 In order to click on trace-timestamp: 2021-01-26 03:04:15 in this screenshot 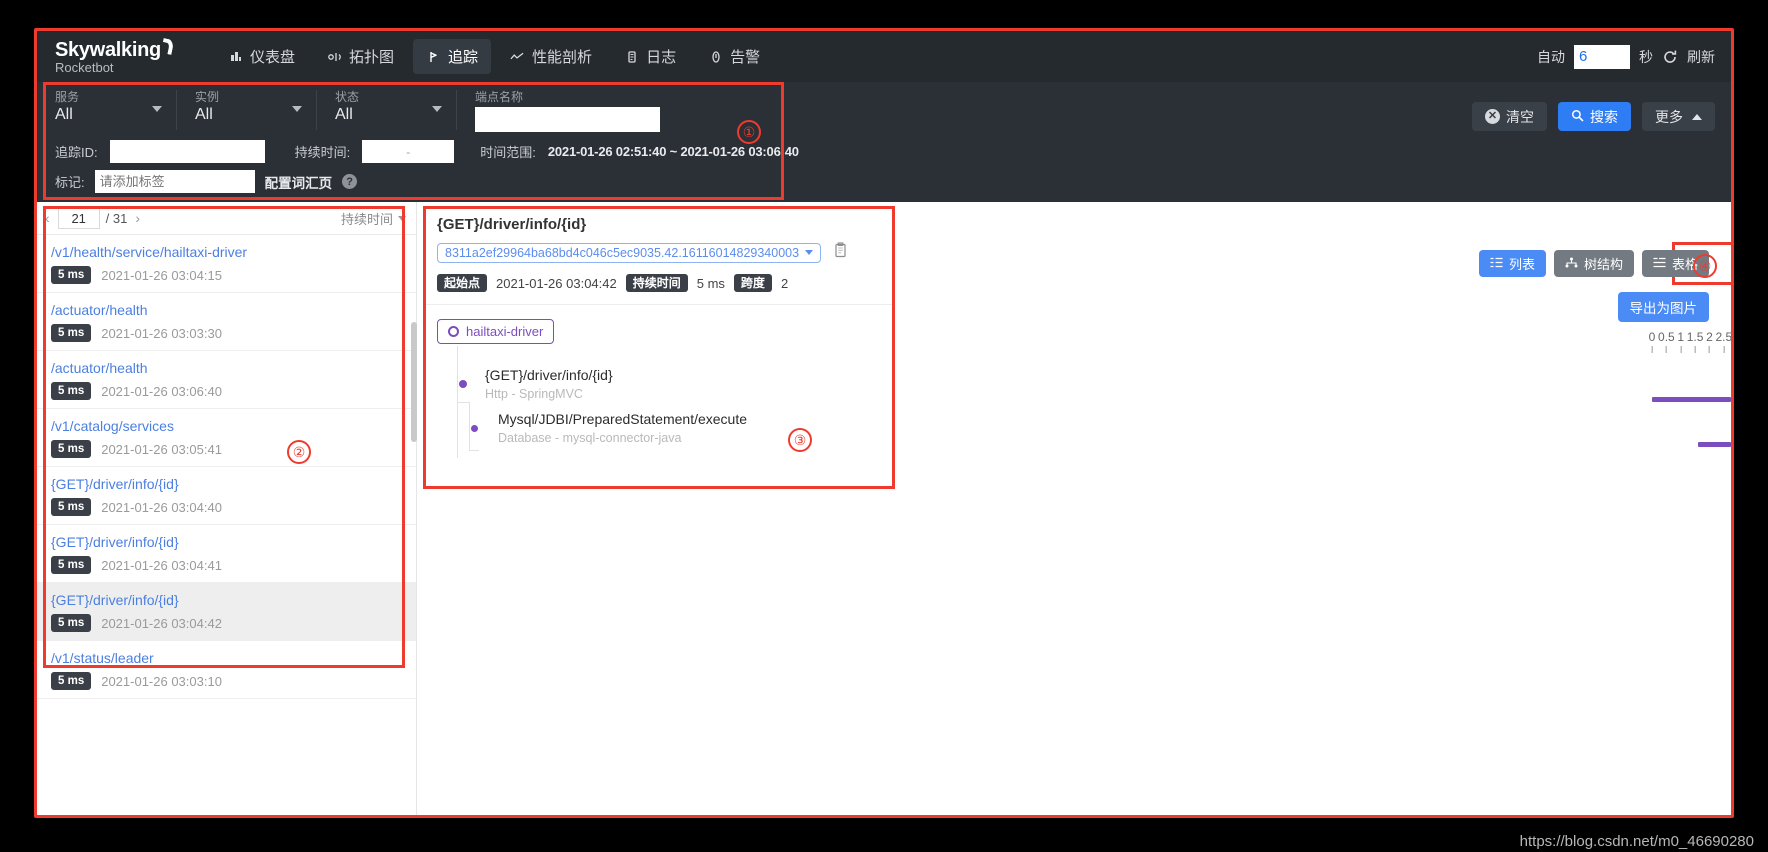, I will do `click(161, 275)`.